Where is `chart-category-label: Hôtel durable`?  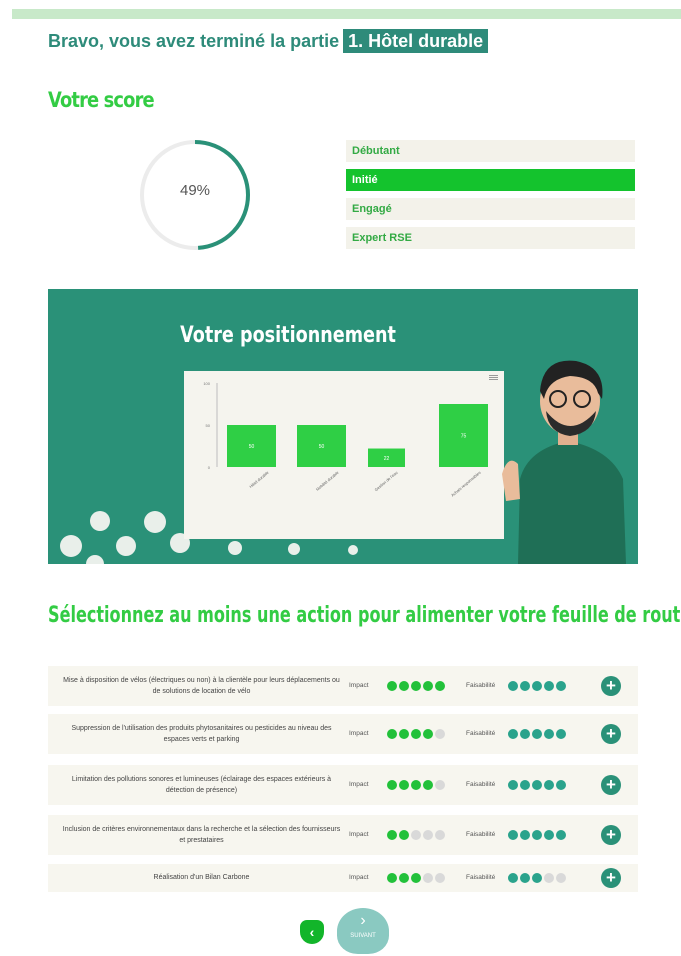 chart-category-label: Hôtel durable is located at coordinates (259, 479).